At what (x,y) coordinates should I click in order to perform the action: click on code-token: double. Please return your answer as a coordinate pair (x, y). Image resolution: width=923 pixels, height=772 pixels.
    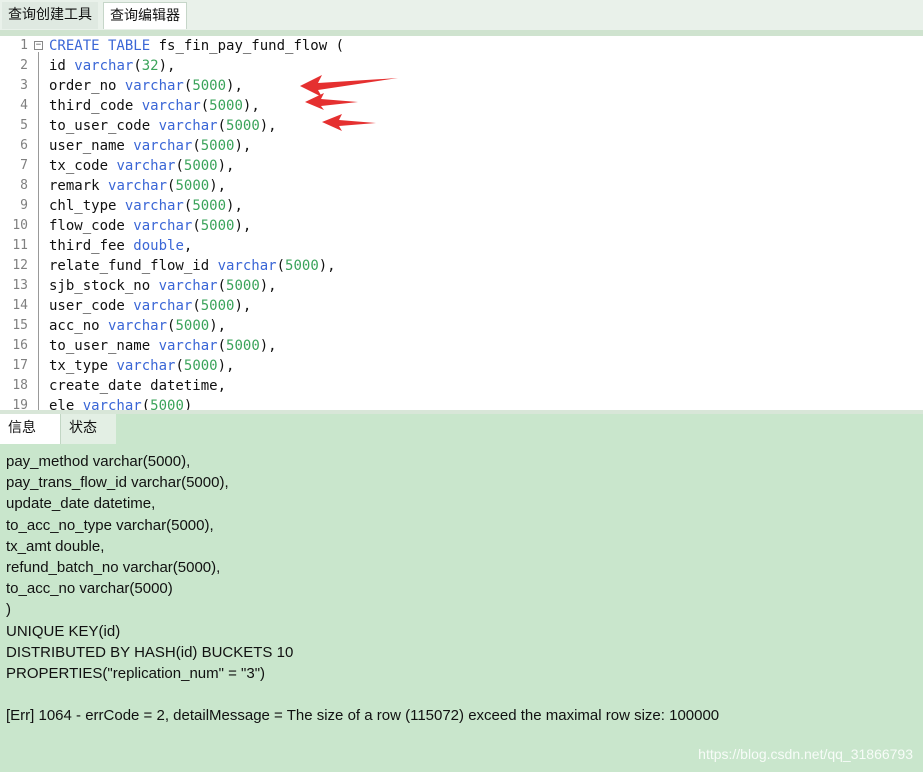
    Looking at the image, I should click on (158, 246).